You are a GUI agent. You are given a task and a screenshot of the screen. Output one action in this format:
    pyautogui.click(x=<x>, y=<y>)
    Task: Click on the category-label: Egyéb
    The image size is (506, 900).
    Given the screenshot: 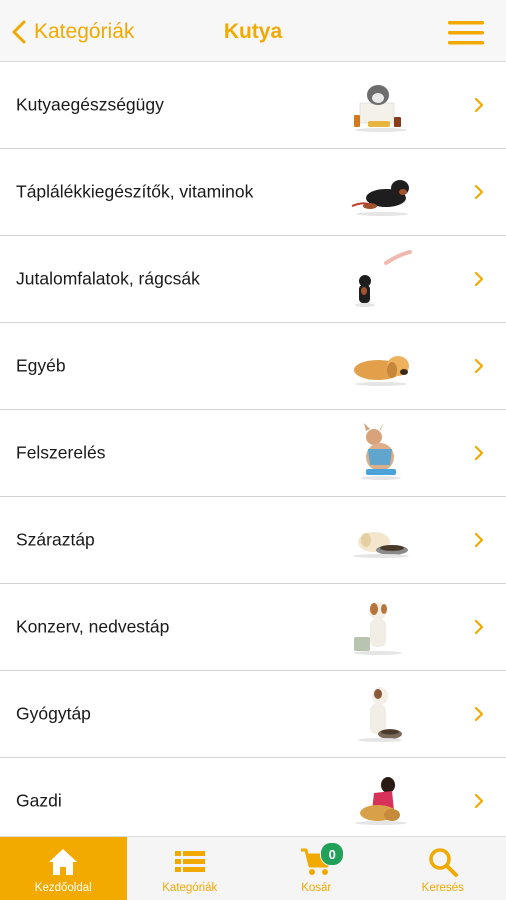 What is the action you would take?
    pyautogui.click(x=41, y=365)
    